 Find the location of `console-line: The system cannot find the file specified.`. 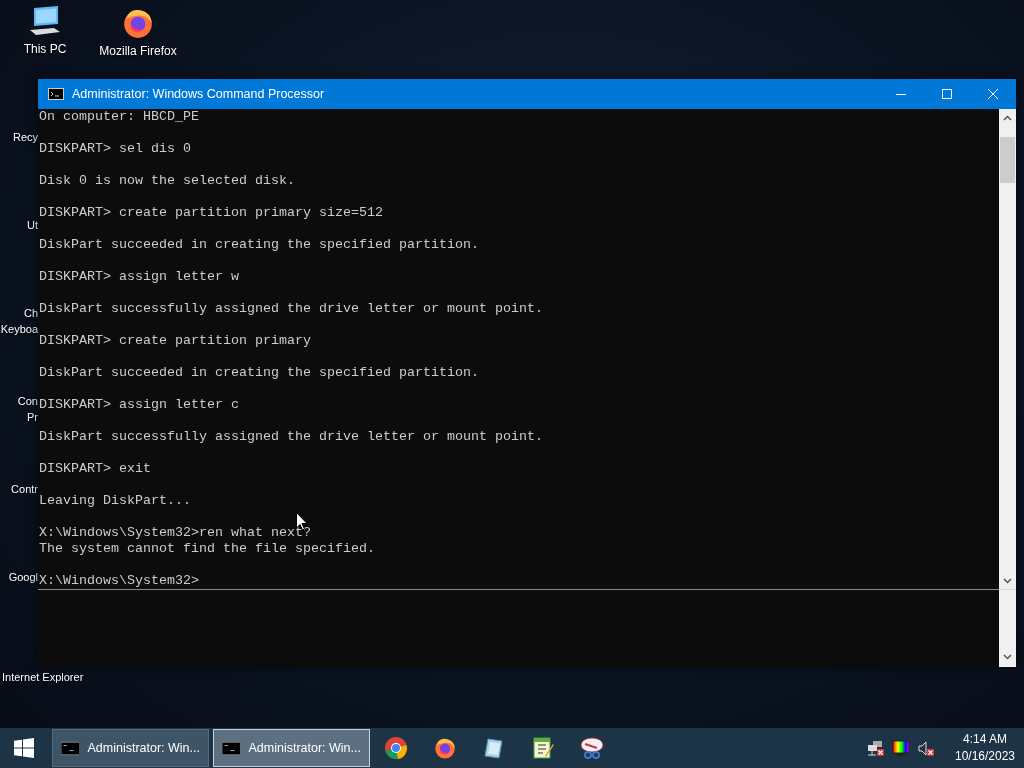

console-line: The system cannot find the file specified. is located at coordinates (207, 549).